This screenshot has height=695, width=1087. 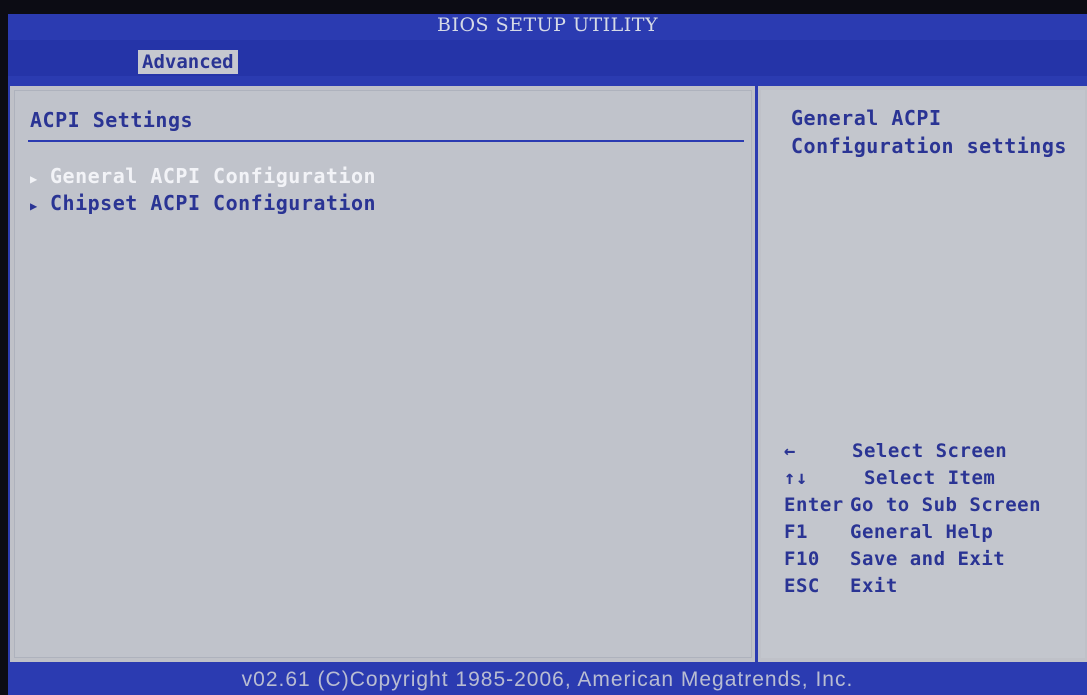 I want to click on menu-item-general-acpi: ▶ General ACPI Configuration, so click(x=203, y=177).